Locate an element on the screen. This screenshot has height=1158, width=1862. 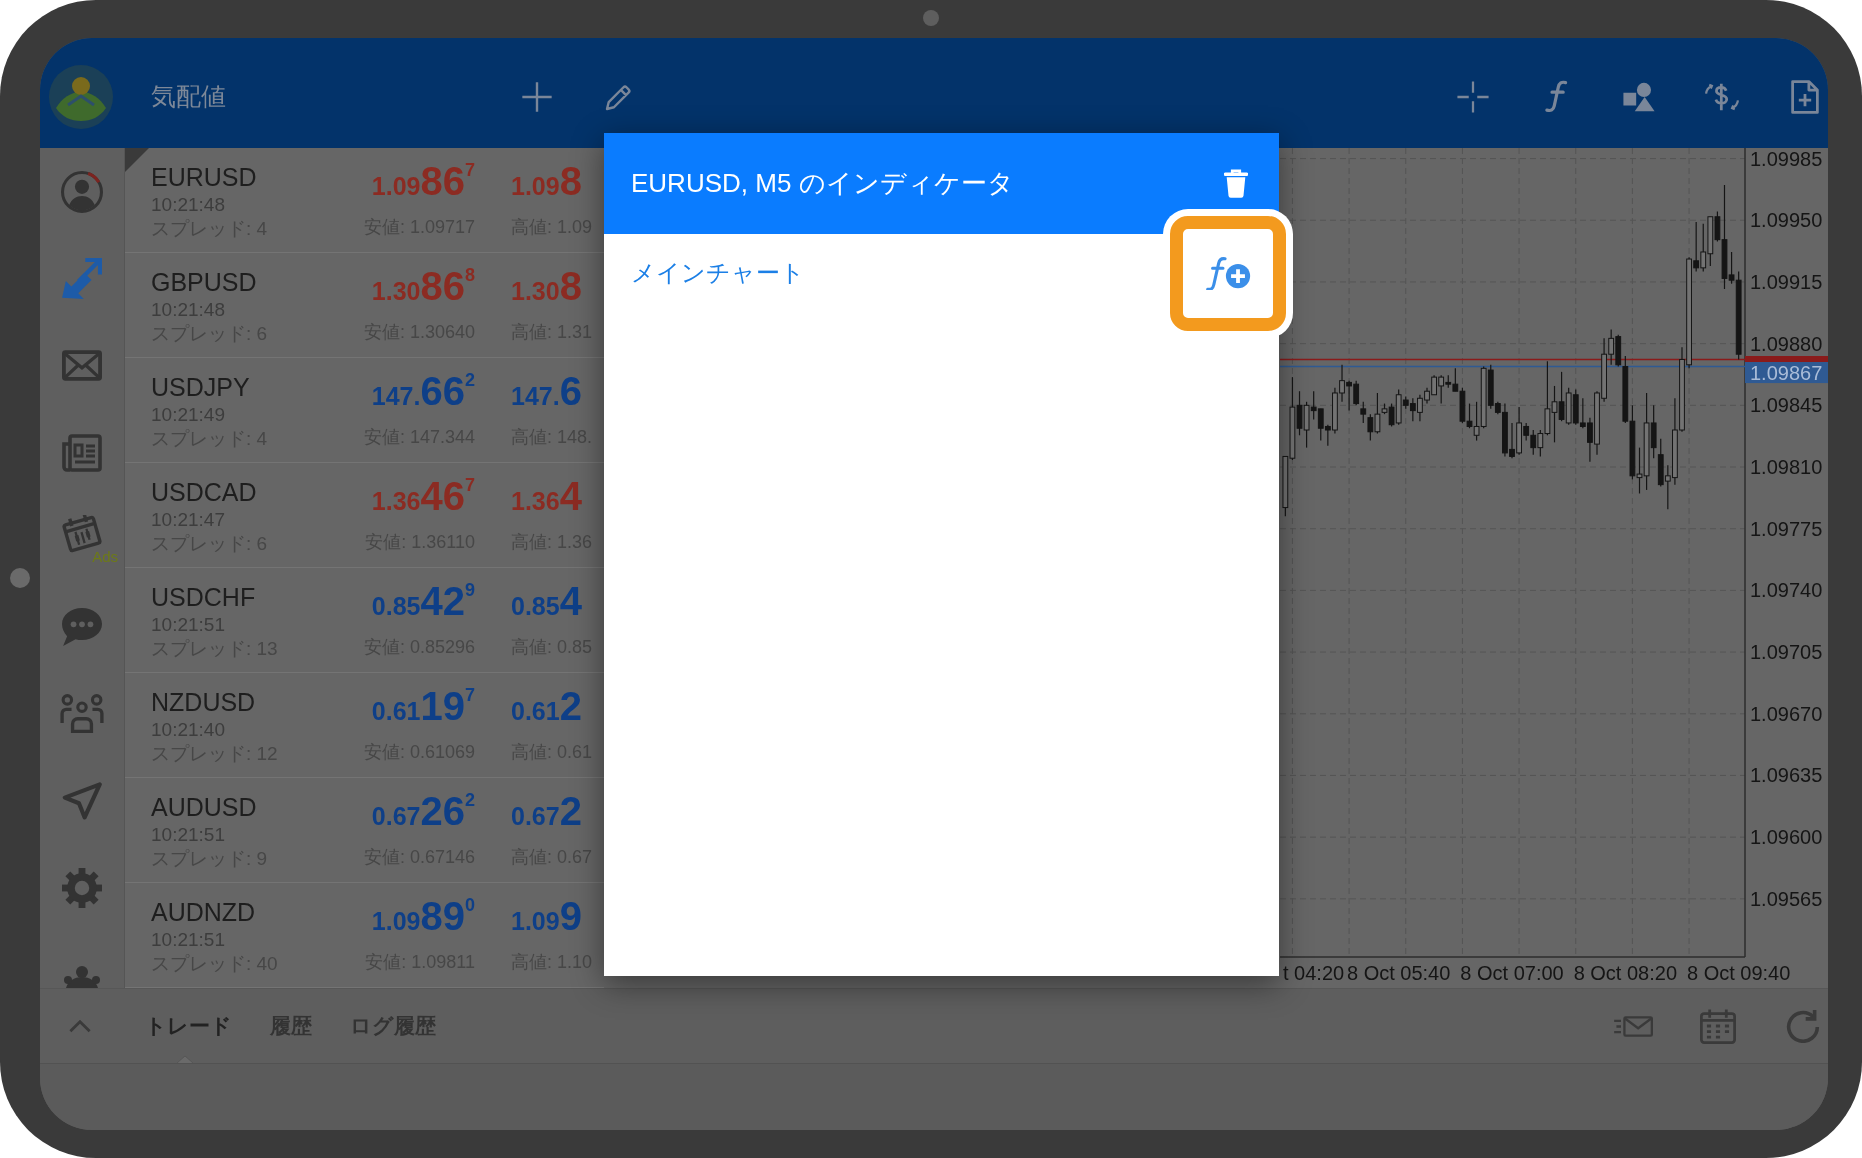
ask-price: 1.308 is located at coordinates (546, 288).